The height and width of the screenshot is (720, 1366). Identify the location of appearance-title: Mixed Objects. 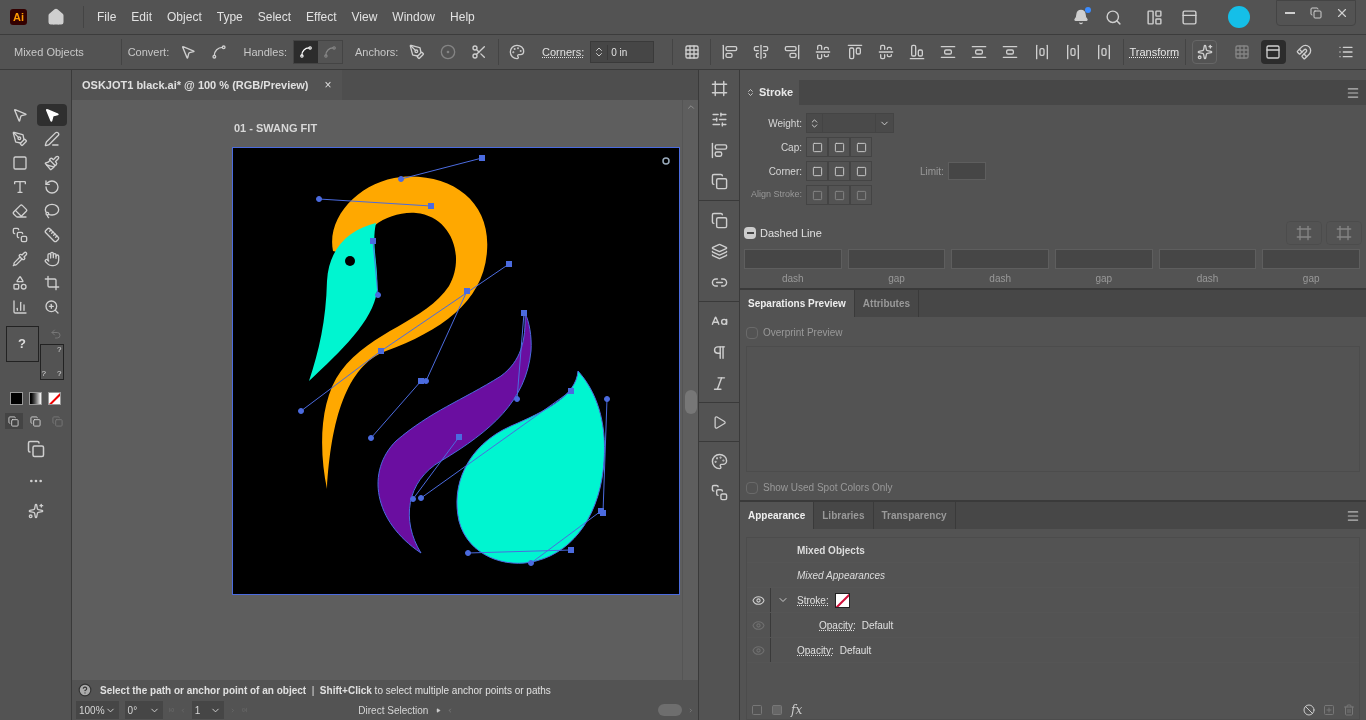
(831, 550).